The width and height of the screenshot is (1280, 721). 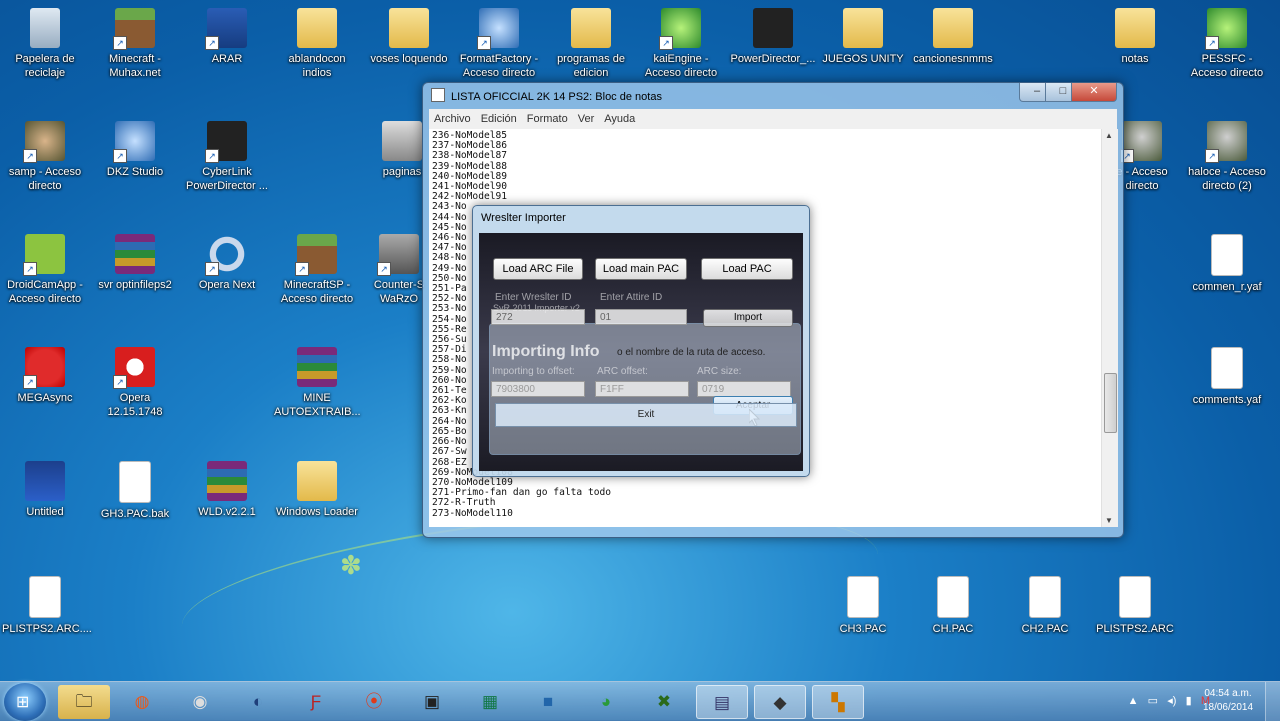 What do you see at coordinates (200, 702) in the screenshot?
I see `taskbar-media: ◉` at bounding box center [200, 702].